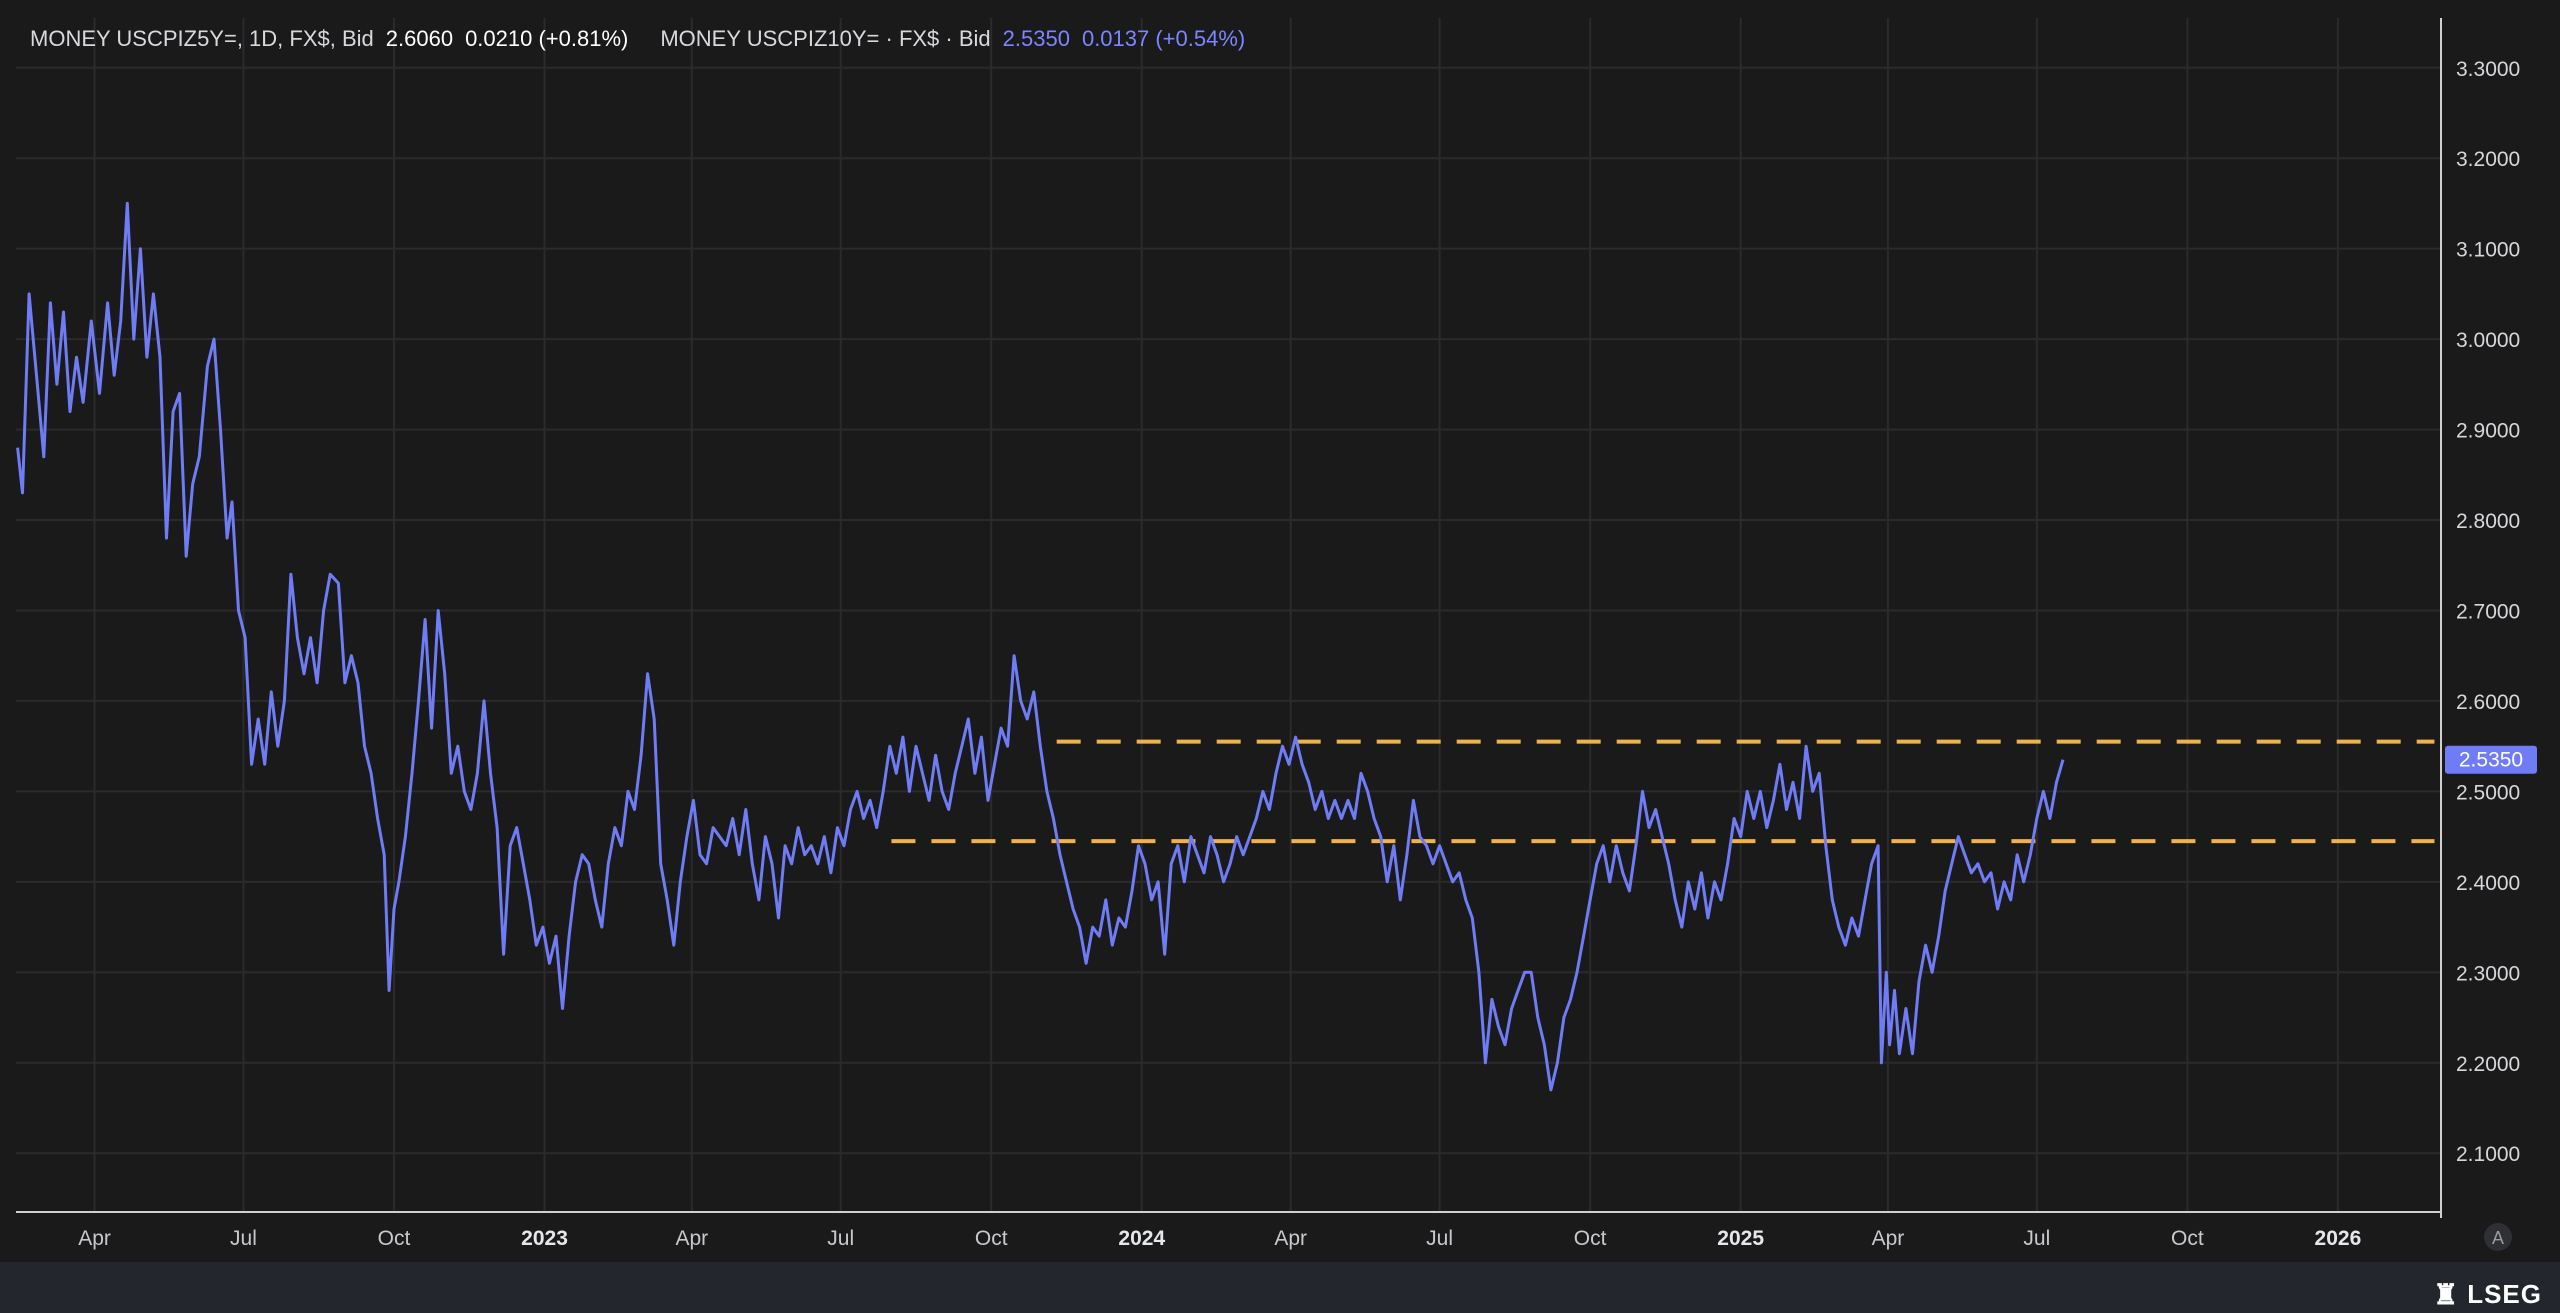  I want to click on y-tick-label: 2.2000, so click(2488, 1064).